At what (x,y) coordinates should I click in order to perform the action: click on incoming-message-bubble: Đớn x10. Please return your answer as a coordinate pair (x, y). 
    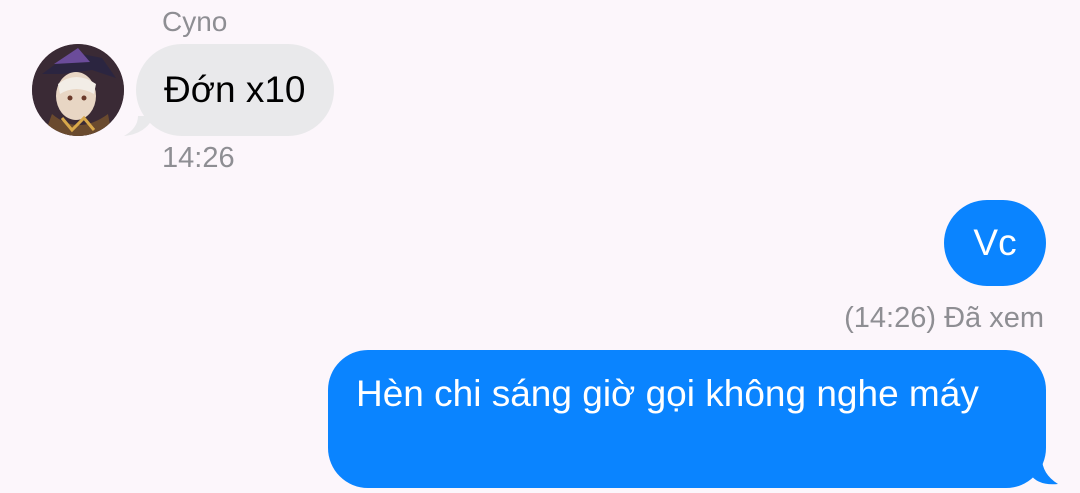
    Looking at the image, I should click on (235, 90).